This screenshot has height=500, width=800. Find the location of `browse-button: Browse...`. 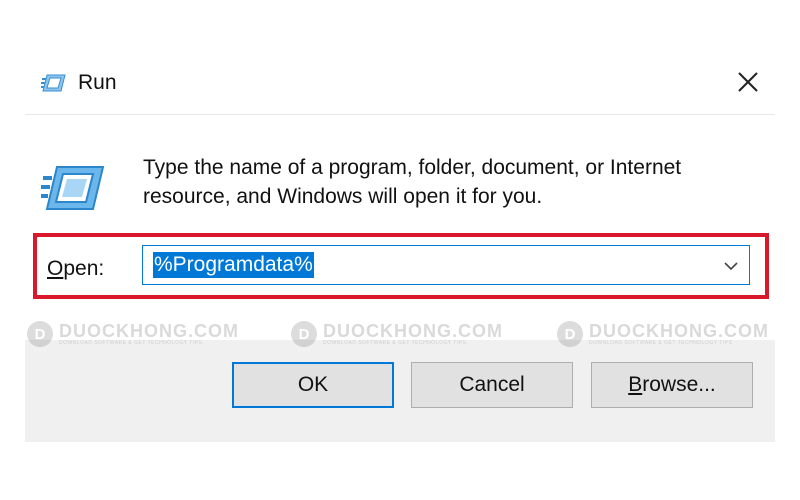

browse-button: Browse... is located at coordinates (672, 385).